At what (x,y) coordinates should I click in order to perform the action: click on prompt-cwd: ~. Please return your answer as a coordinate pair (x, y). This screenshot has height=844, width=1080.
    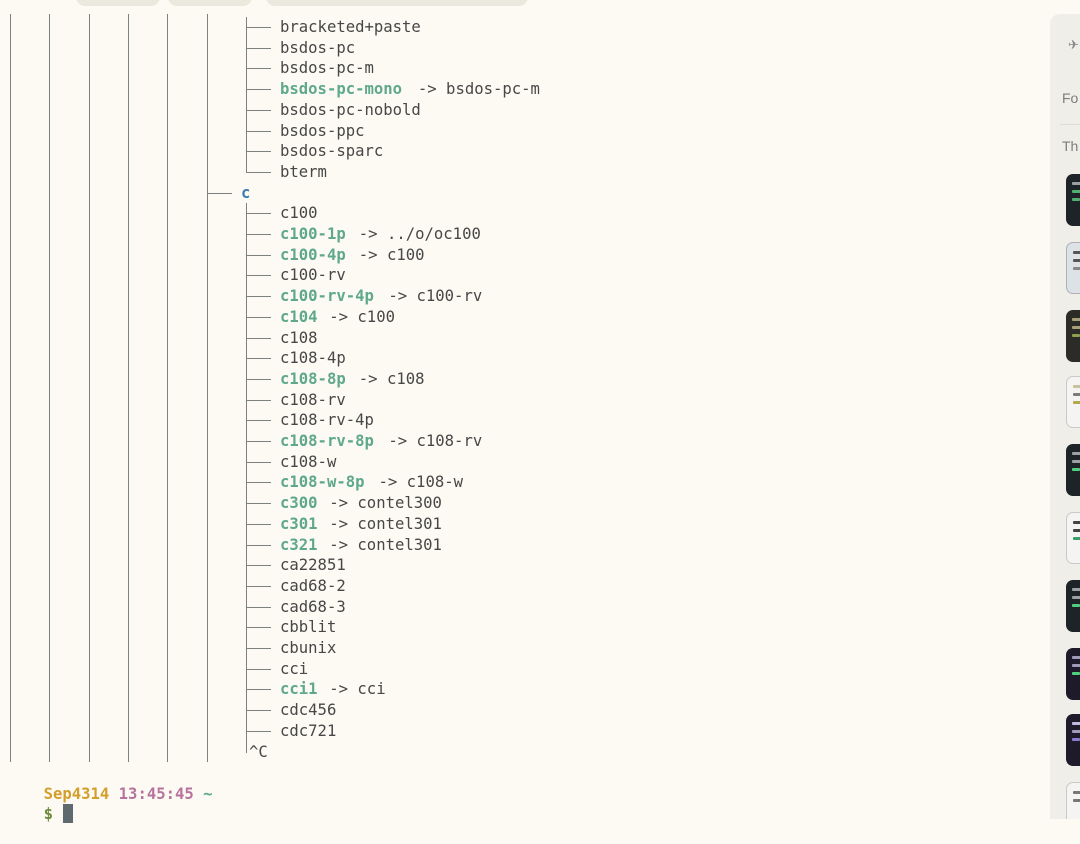
    Looking at the image, I should click on (208, 794).